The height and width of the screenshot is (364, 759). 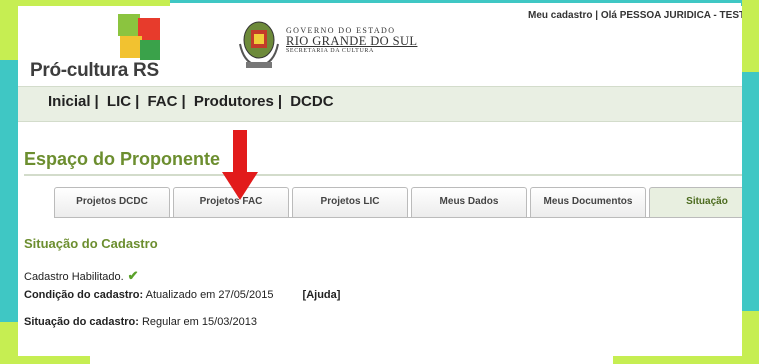 What do you see at coordinates (84, 295) in the screenshot?
I see `condition-label: Condição do cadastro:` at bounding box center [84, 295].